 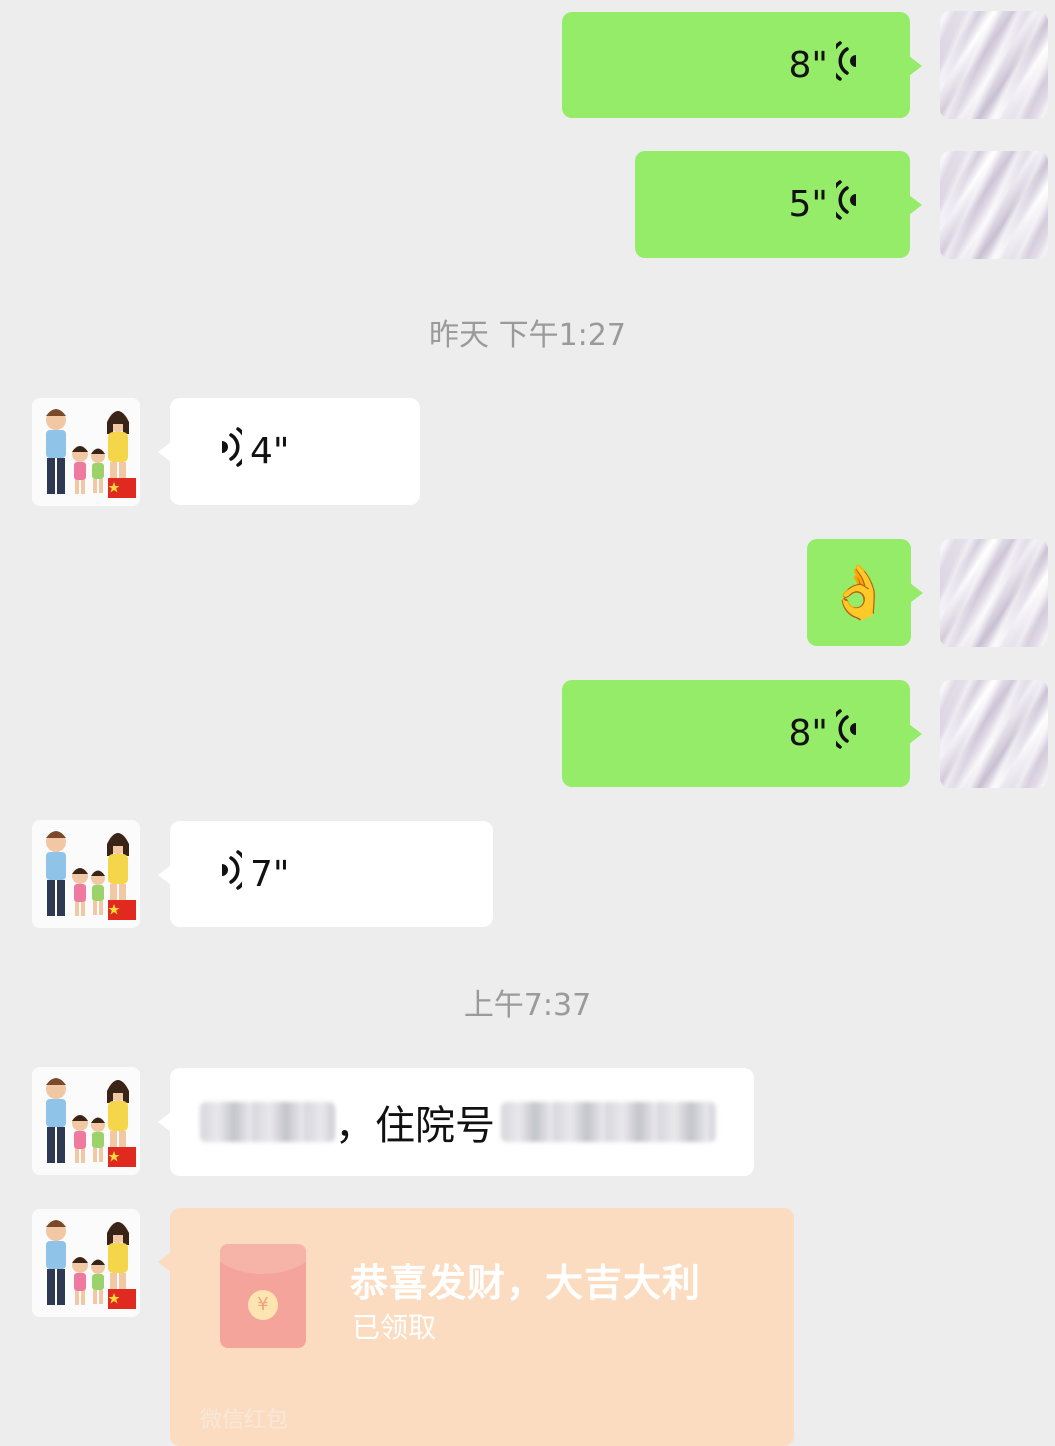 What do you see at coordinates (263, 1296) in the screenshot?
I see `red-envelope-icon: ¥` at bounding box center [263, 1296].